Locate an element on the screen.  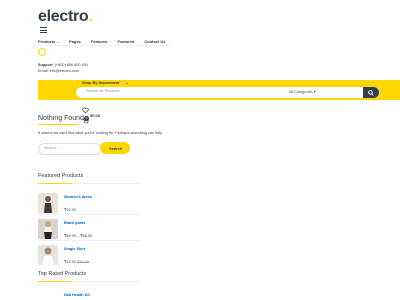
product-price: ₹20.00 is located at coordinates (70, 210).